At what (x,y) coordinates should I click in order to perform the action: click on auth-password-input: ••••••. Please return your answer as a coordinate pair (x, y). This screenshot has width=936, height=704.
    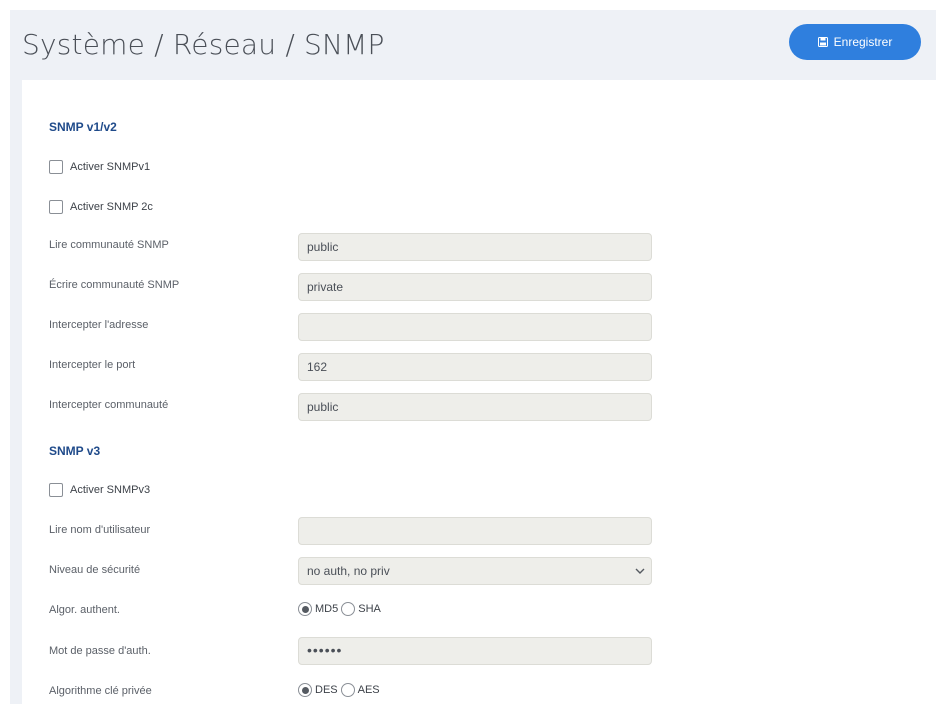
    Looking at the image, I should click on (475, 651).